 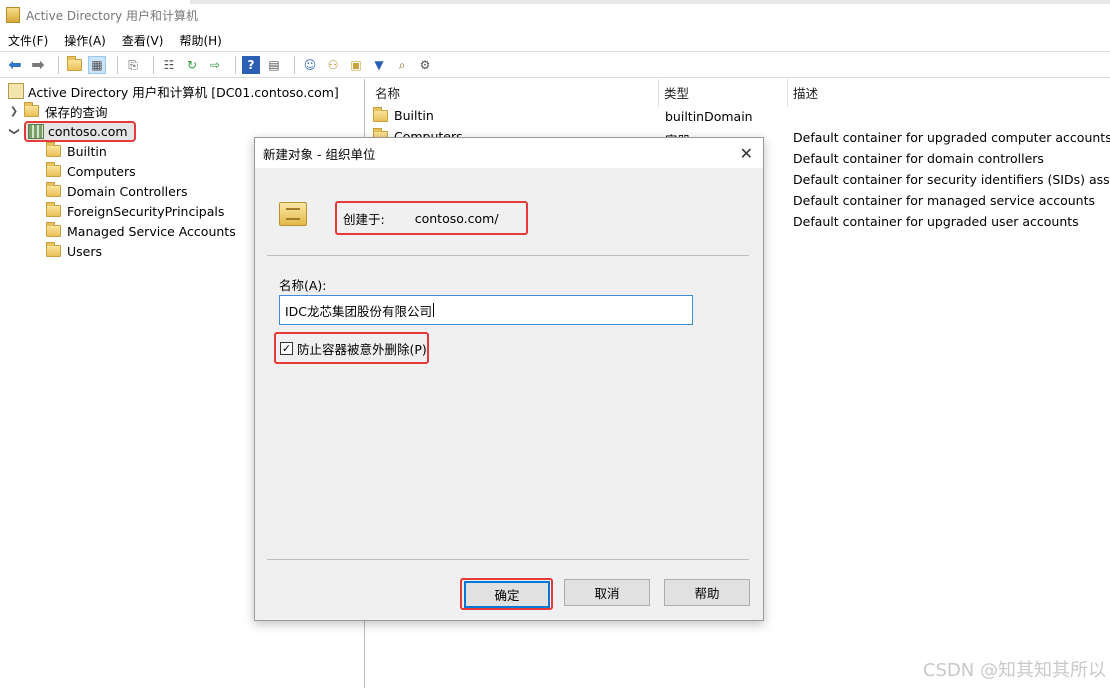 I want to click on tree-item-label: Managed Service Accounts, so click(x=151, y=231).